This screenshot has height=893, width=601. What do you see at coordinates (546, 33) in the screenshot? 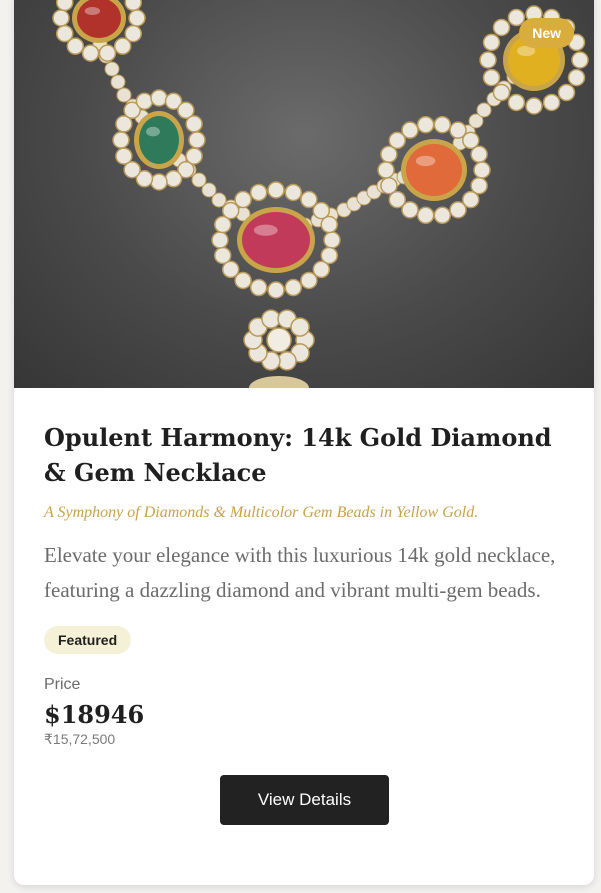
I see `new-badge: New` at bounding box center [546, 33].